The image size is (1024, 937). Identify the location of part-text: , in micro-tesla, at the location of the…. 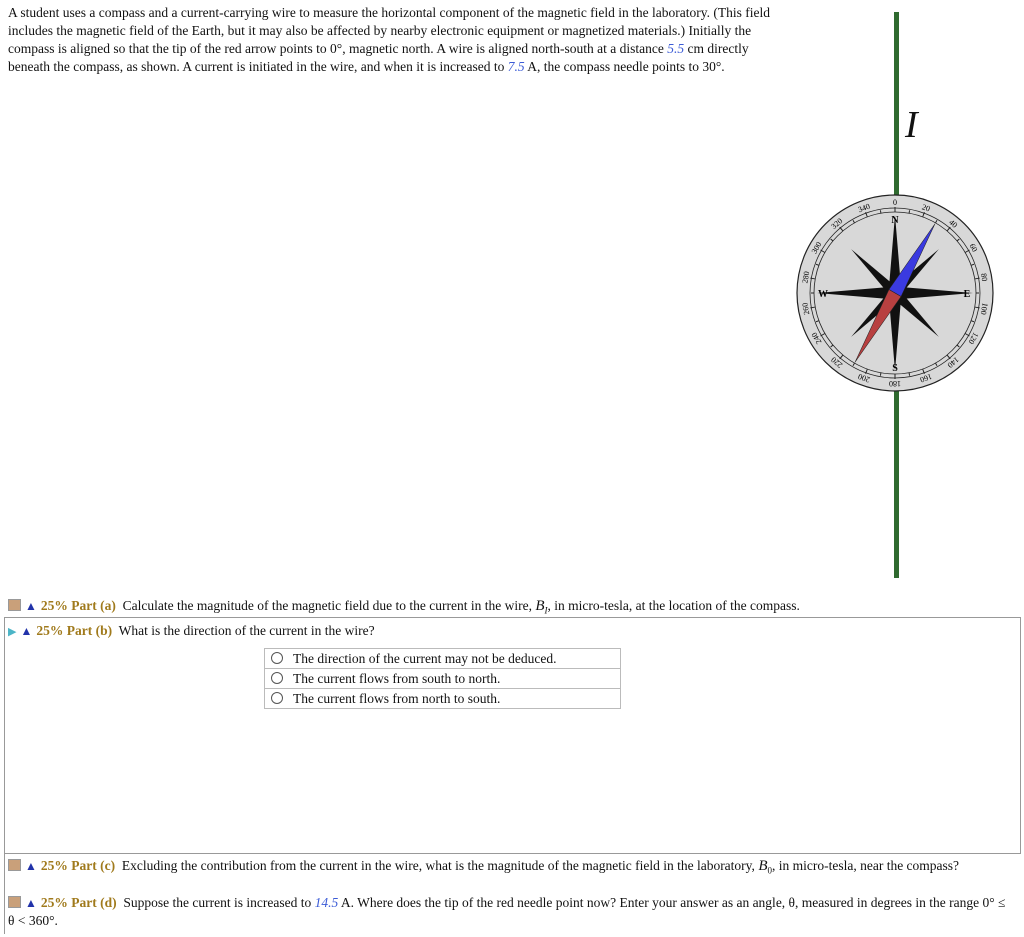
(673, 605).